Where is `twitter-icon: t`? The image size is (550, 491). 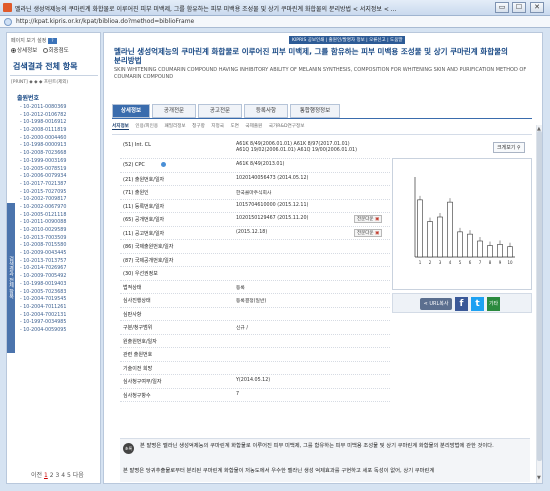 twitter-icon: t is located at coordinates (477, 304).